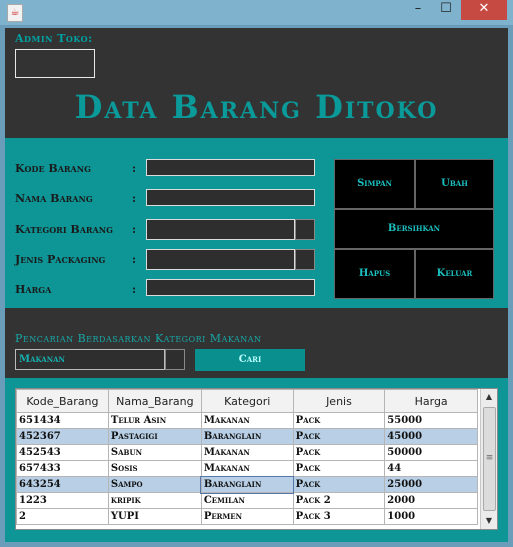 This screenshot has height=547, width=513. What do you see at coordinates (15, 13) in the screenshot?
I see `java-app-icon: ☕` at bounding box center [15, 13].